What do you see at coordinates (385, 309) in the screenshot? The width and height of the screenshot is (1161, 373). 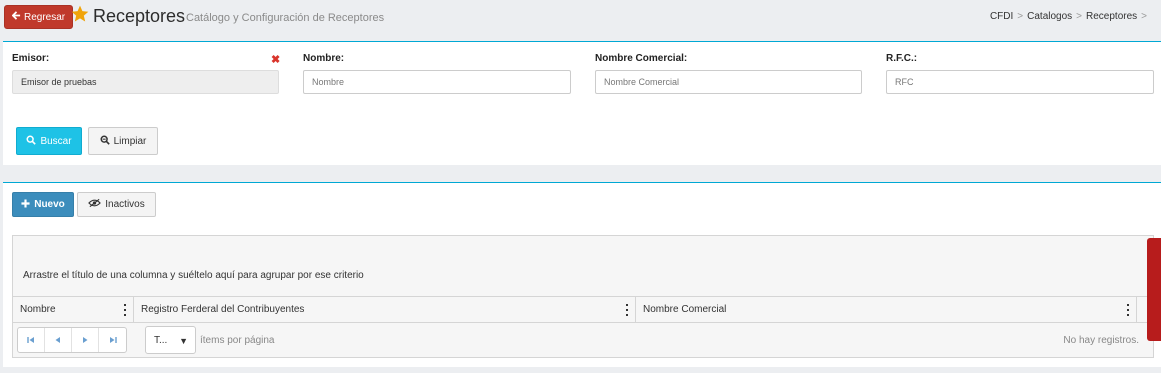 I see `column-header-rfc: Registro Ferderal del Contribuyentes` at bounding box center [385, 309].